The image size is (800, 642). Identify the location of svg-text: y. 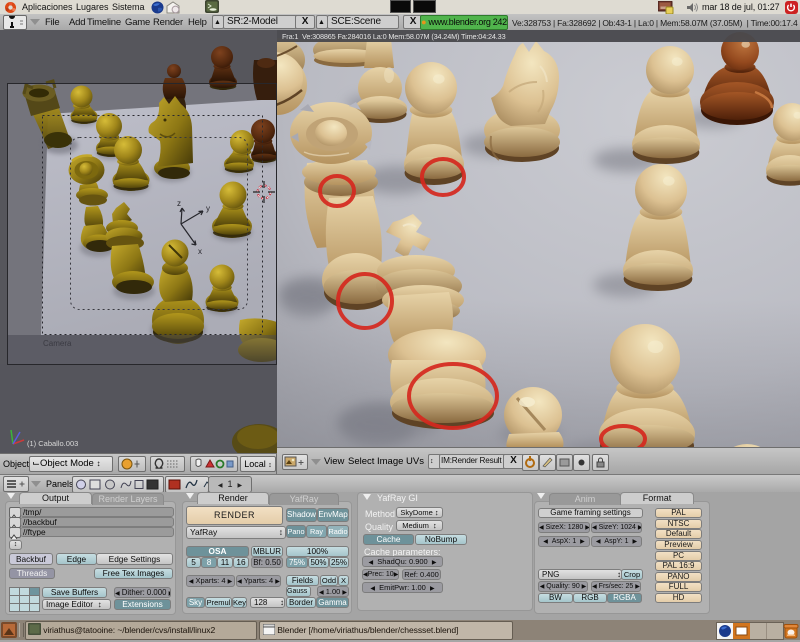
(208, 208).